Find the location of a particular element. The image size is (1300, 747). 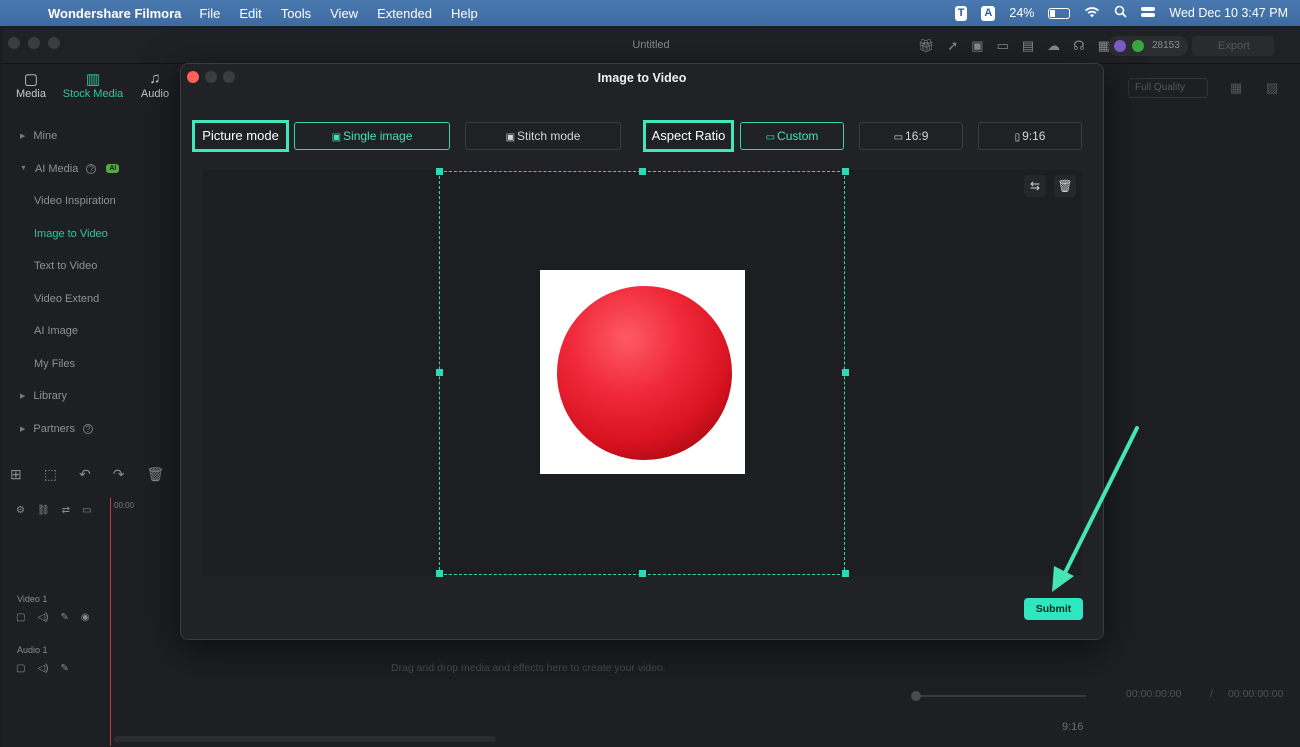

spotlight-search-icon is located at coordinates (1121, 13).